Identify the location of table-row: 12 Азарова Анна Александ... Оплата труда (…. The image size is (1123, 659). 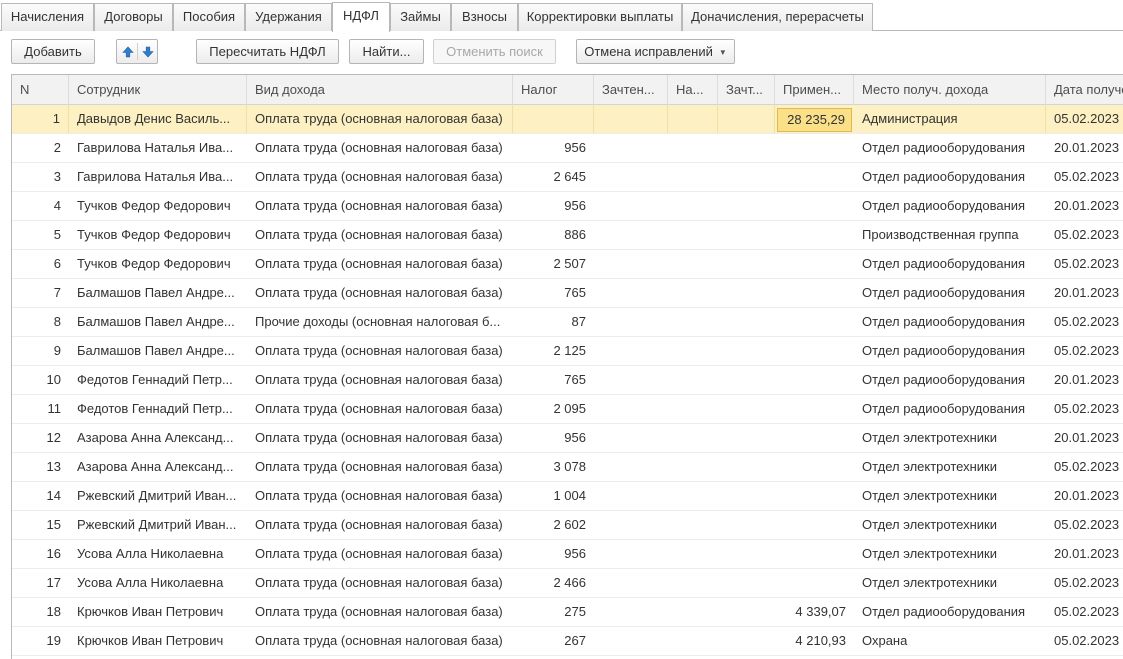
(567, 438).